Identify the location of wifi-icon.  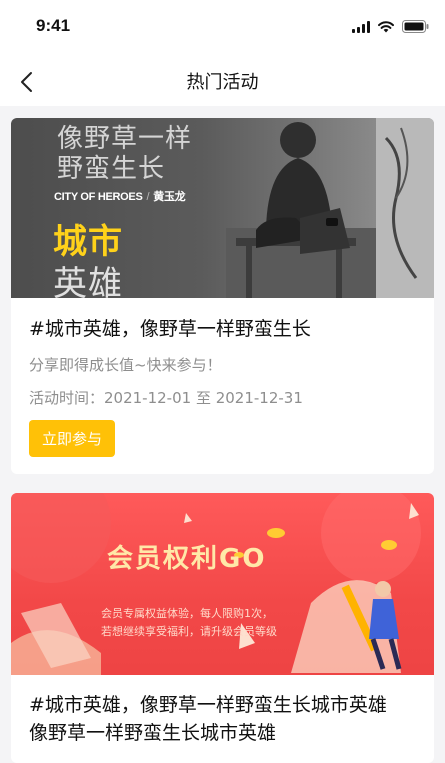
(386, 26).